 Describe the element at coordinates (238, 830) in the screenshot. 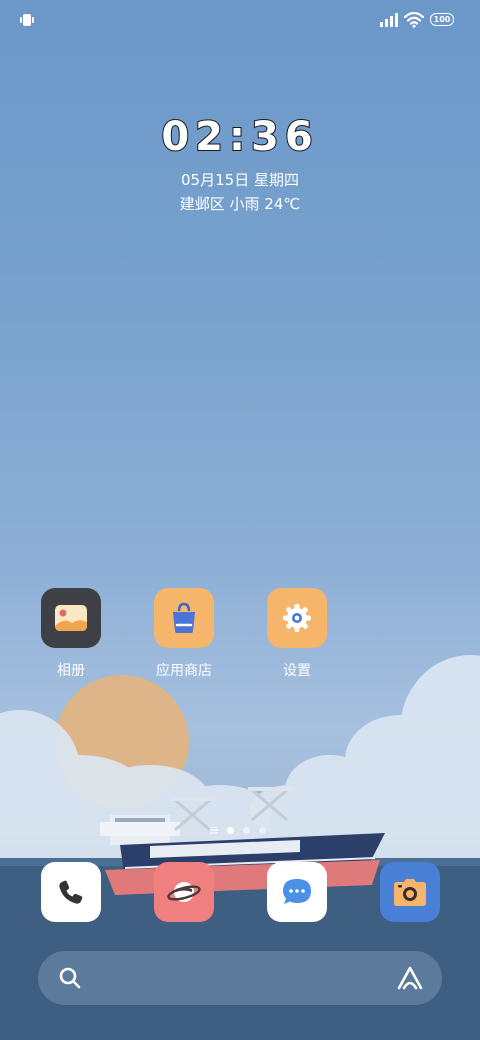

I see `page-indicator` at that location.